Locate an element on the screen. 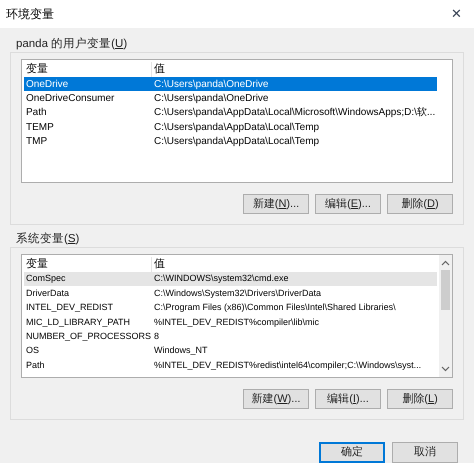 The image size is (474, 463). scroll-up-icon is located at coordinates (445, 263).